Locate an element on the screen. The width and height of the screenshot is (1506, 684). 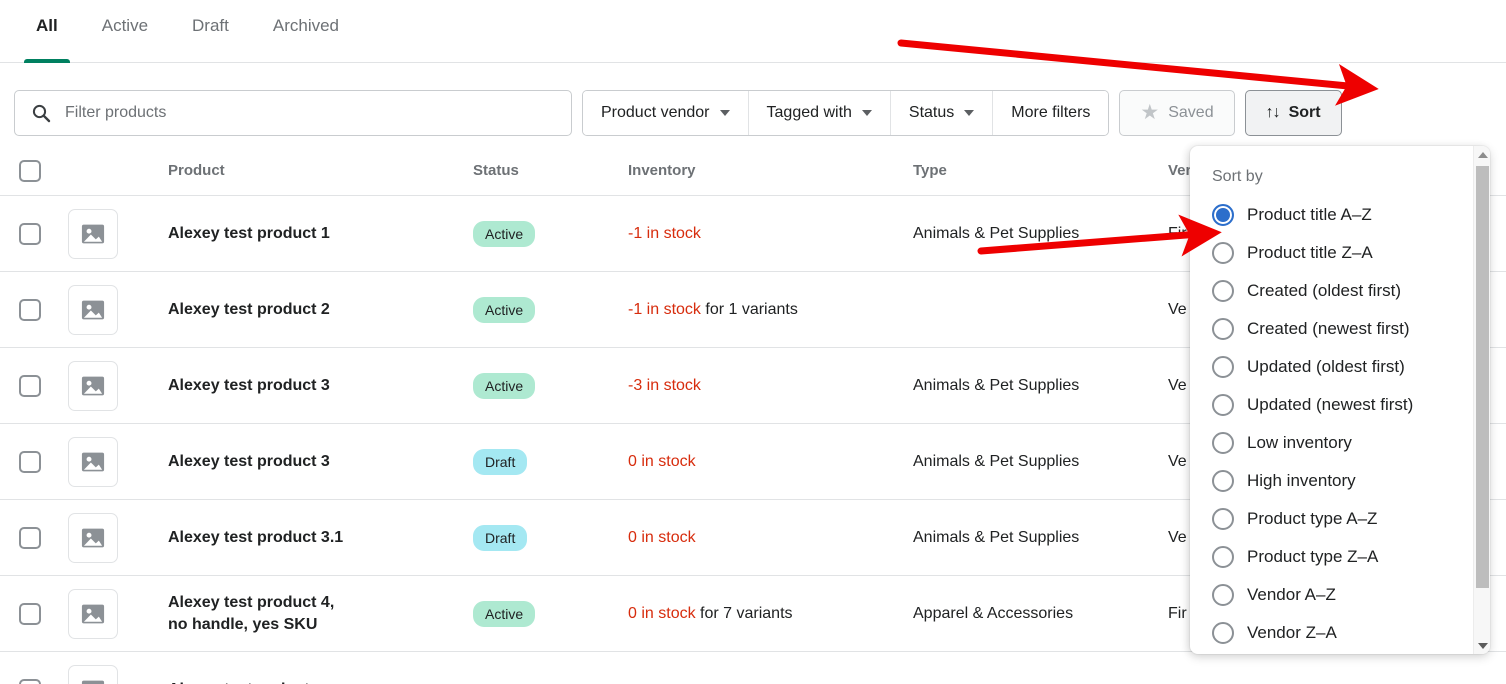
scrollbar-thumb is located at coordinates (1482, 377).